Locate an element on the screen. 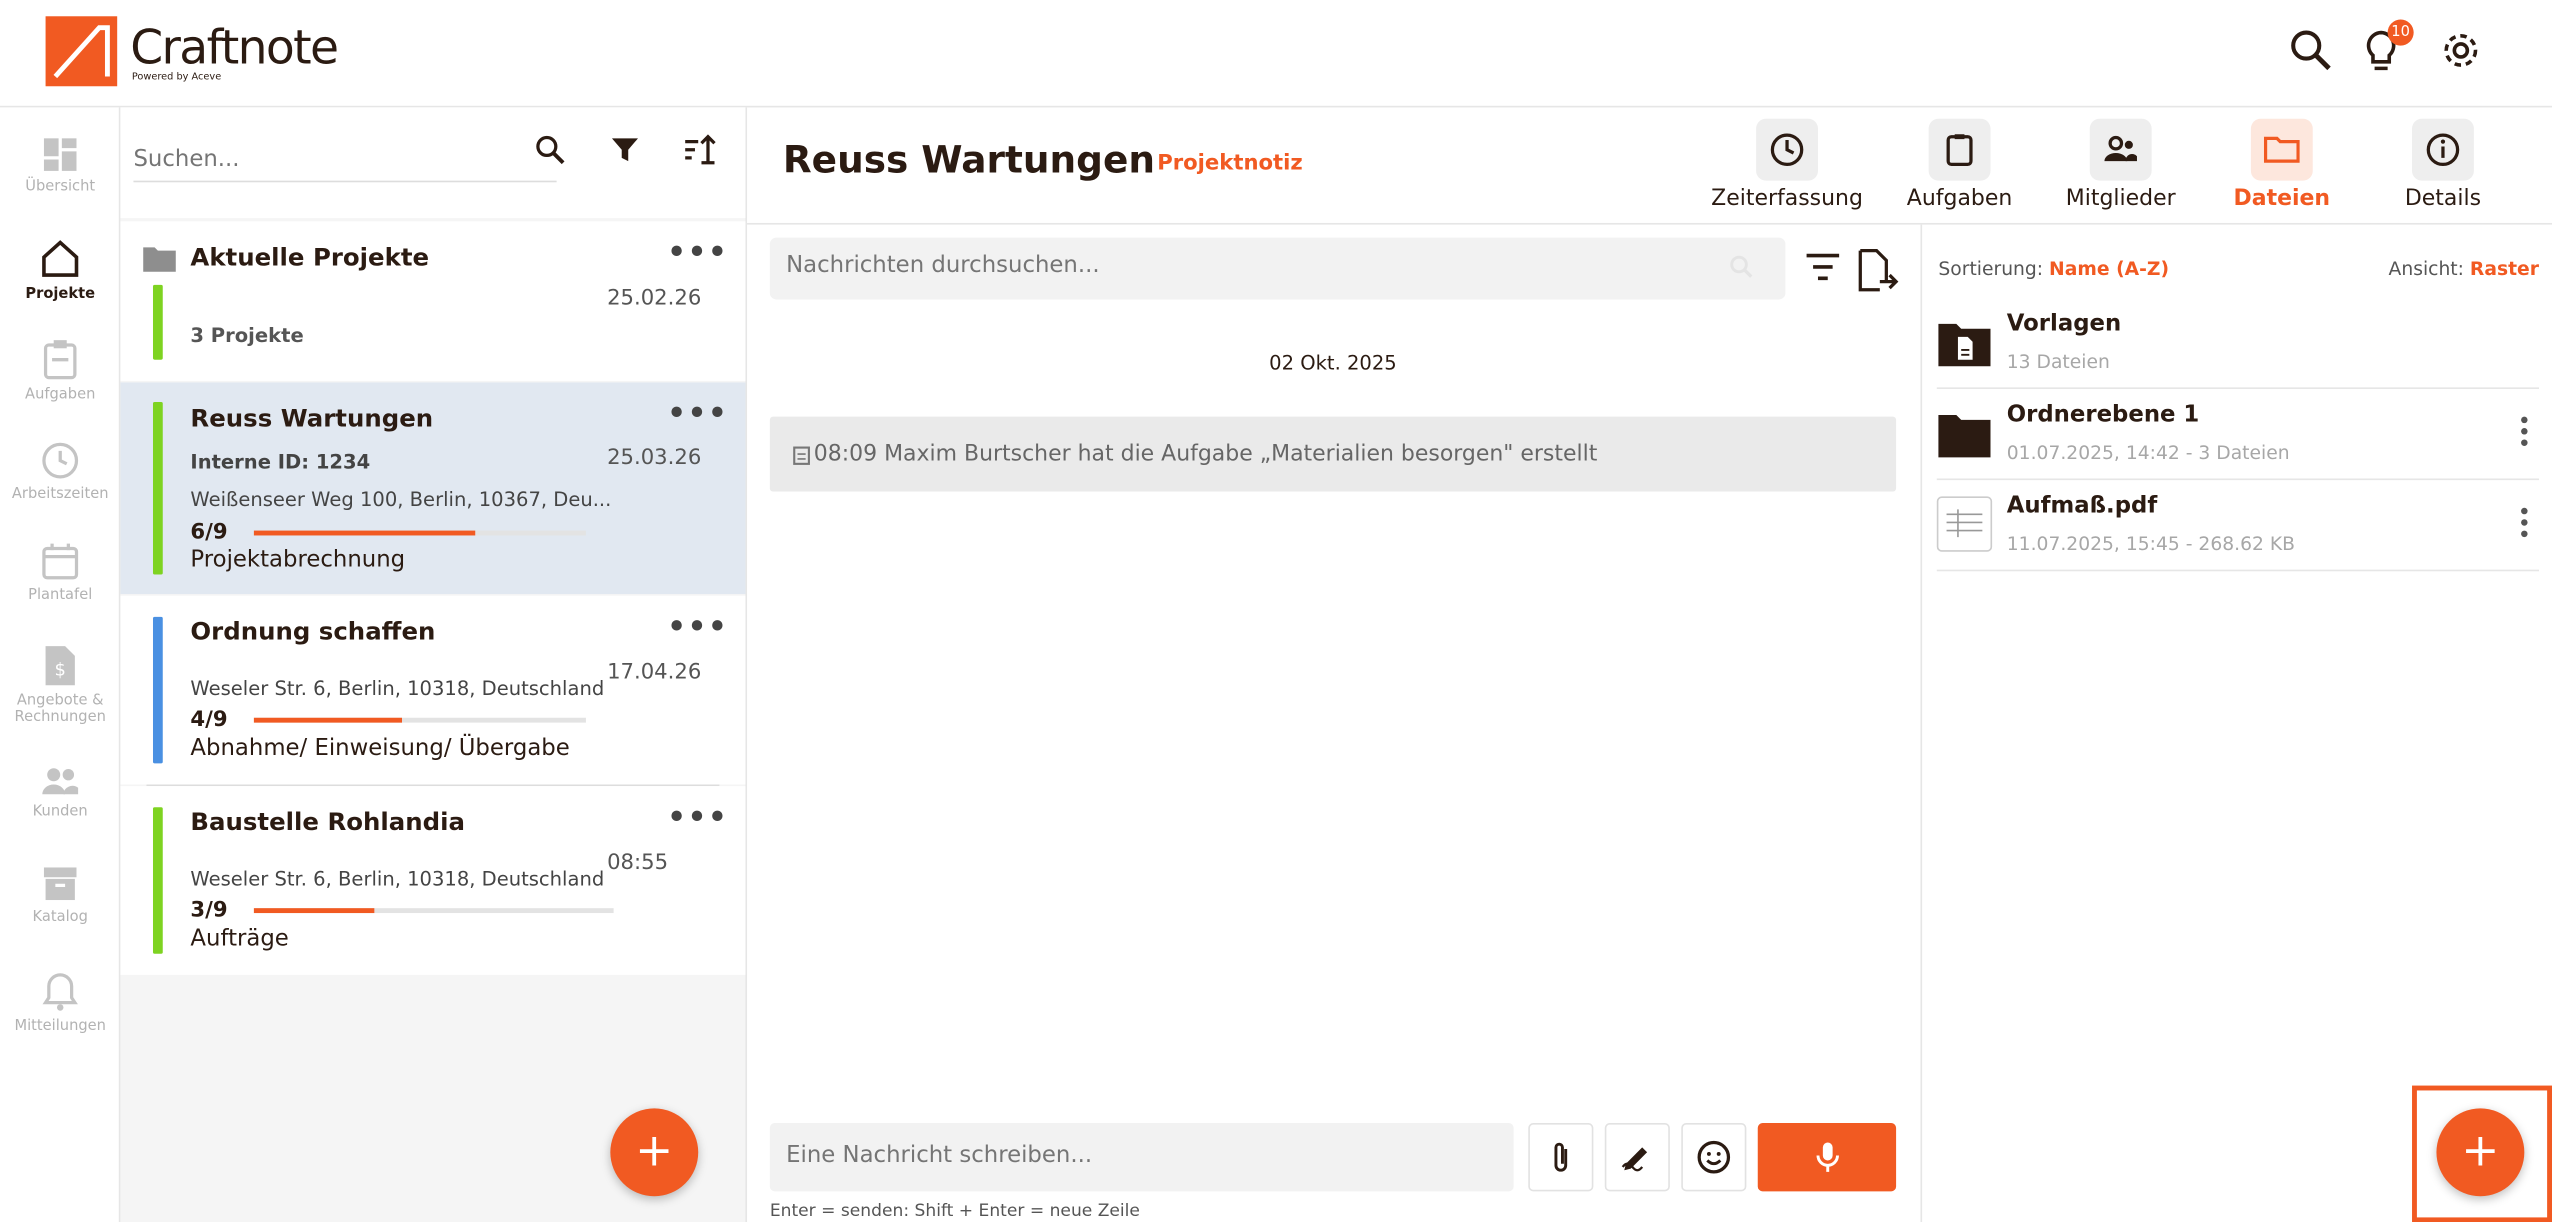  tab-mitglieder: Mitglieder is located at coordinates (2121, 165).